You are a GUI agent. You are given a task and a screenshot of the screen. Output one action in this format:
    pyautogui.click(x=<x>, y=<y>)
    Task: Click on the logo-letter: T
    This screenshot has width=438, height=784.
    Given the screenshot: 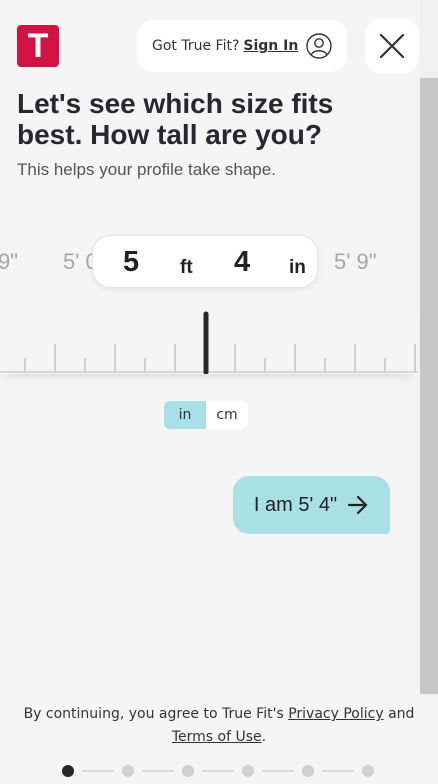 What is the action you would take?
    pyautogui.click(x=38, y=45)
    